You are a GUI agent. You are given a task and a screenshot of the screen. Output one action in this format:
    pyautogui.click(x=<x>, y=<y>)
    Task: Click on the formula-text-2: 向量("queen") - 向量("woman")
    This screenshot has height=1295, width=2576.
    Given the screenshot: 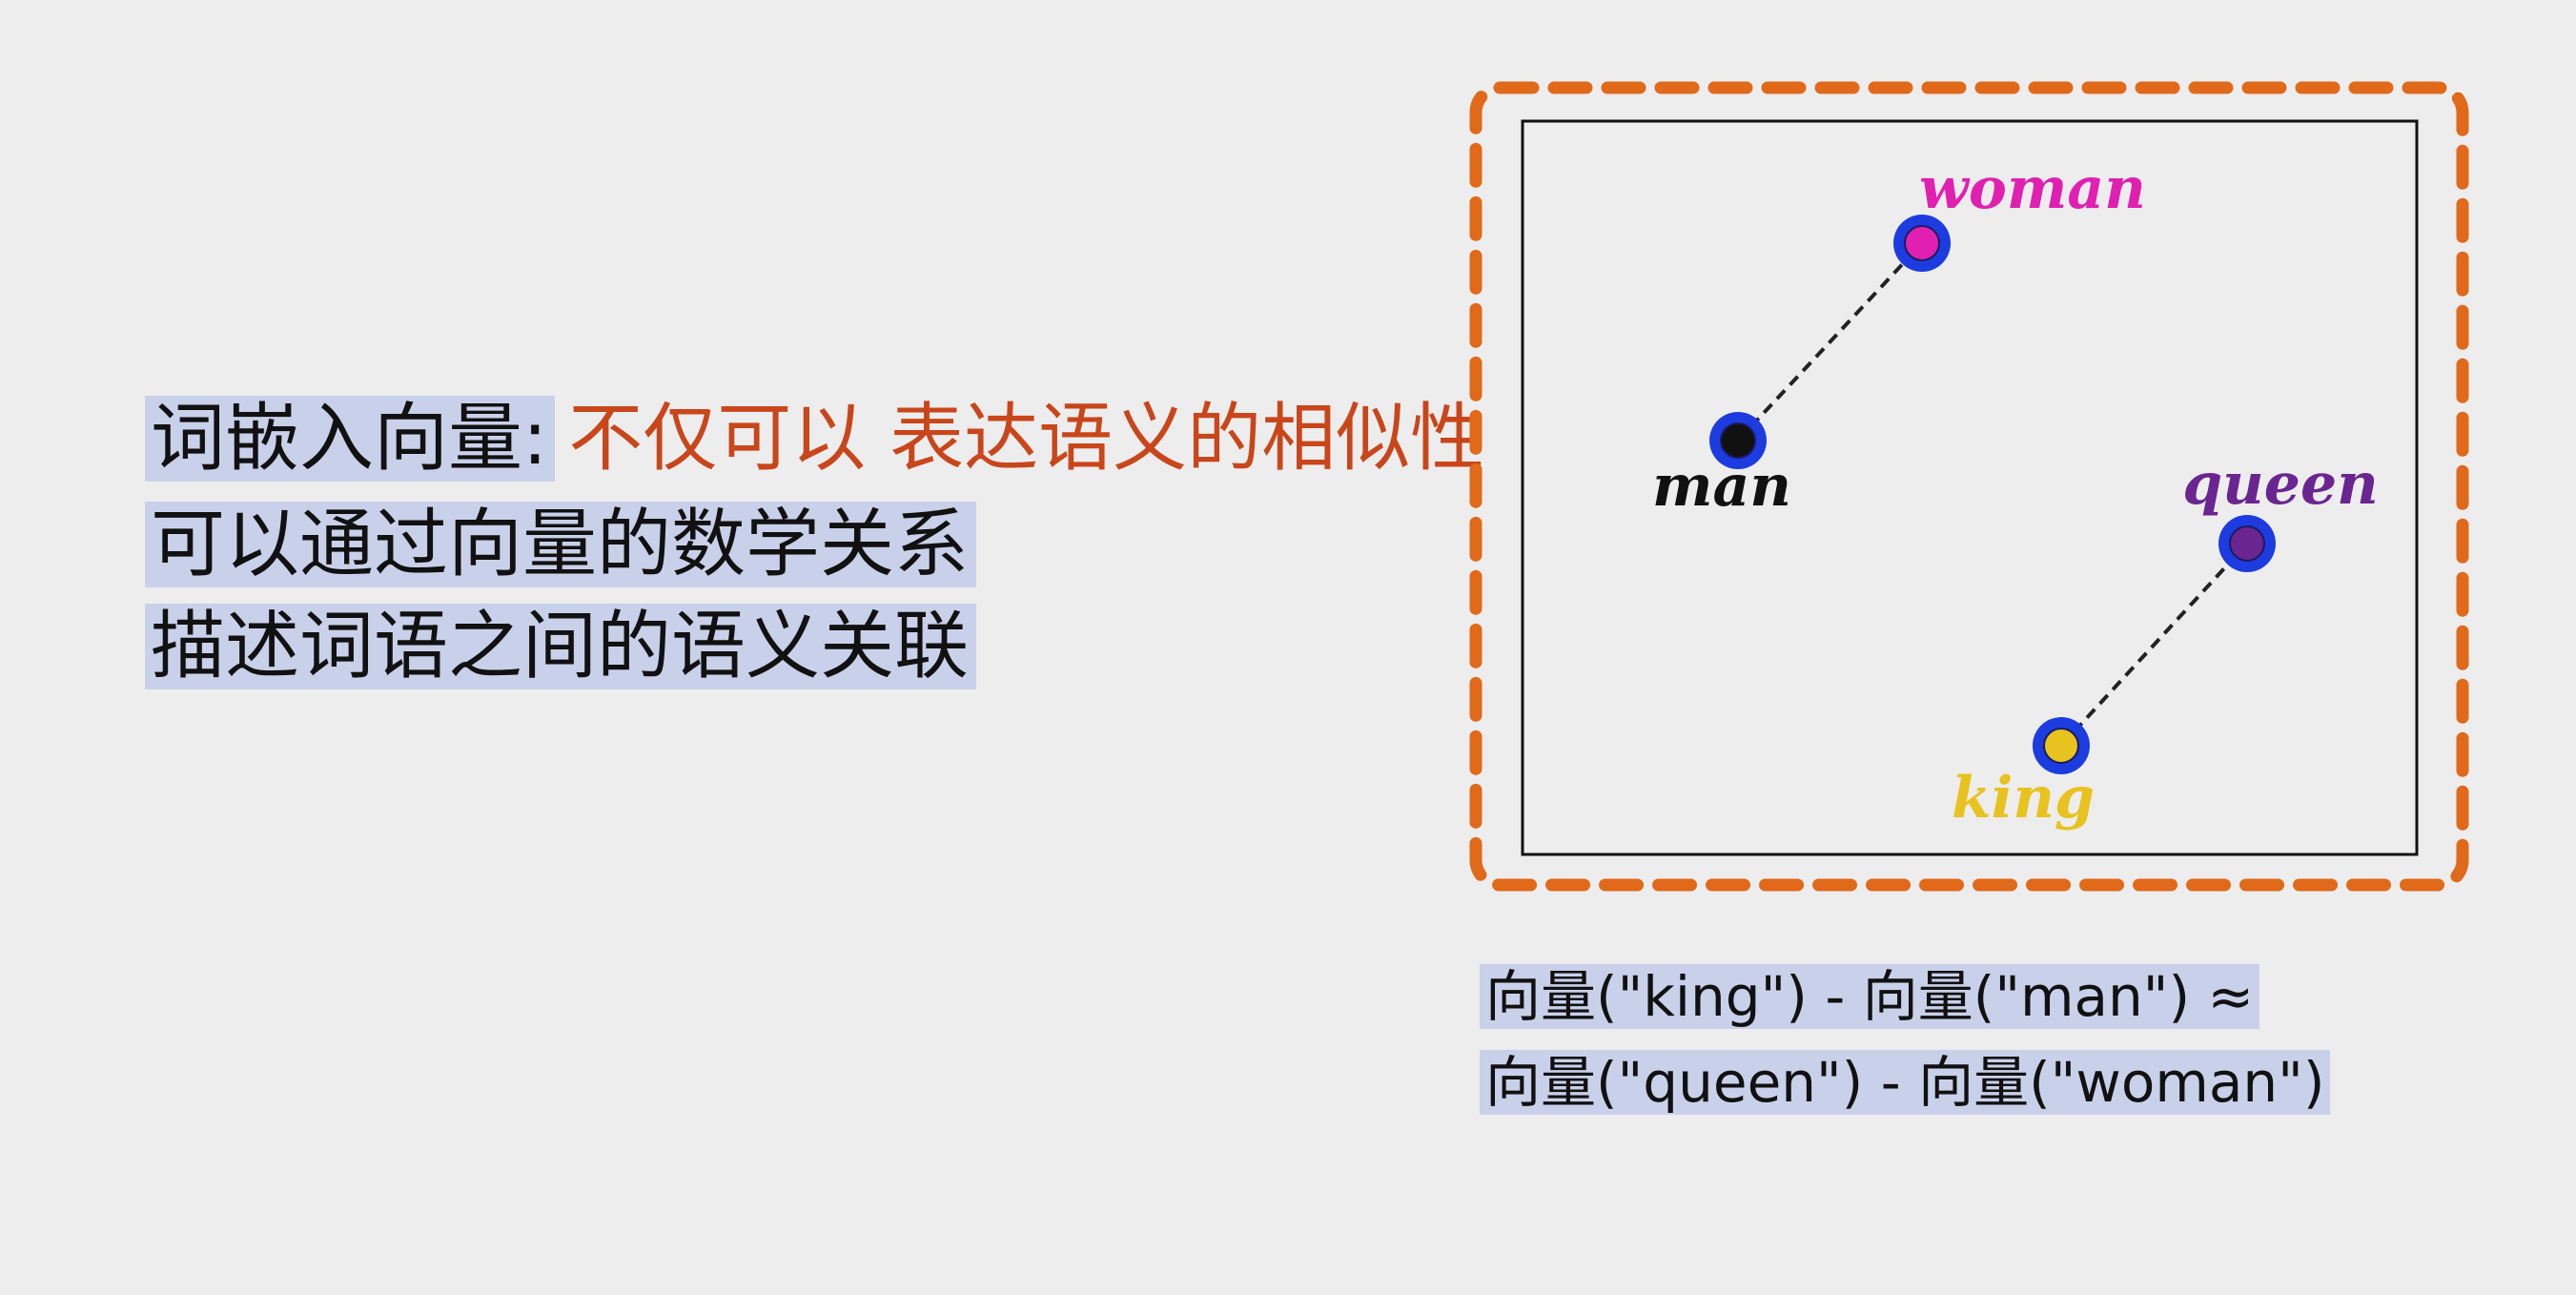 What is the action you would take?
    pyautogui.click(x=1905, y=1082)
    